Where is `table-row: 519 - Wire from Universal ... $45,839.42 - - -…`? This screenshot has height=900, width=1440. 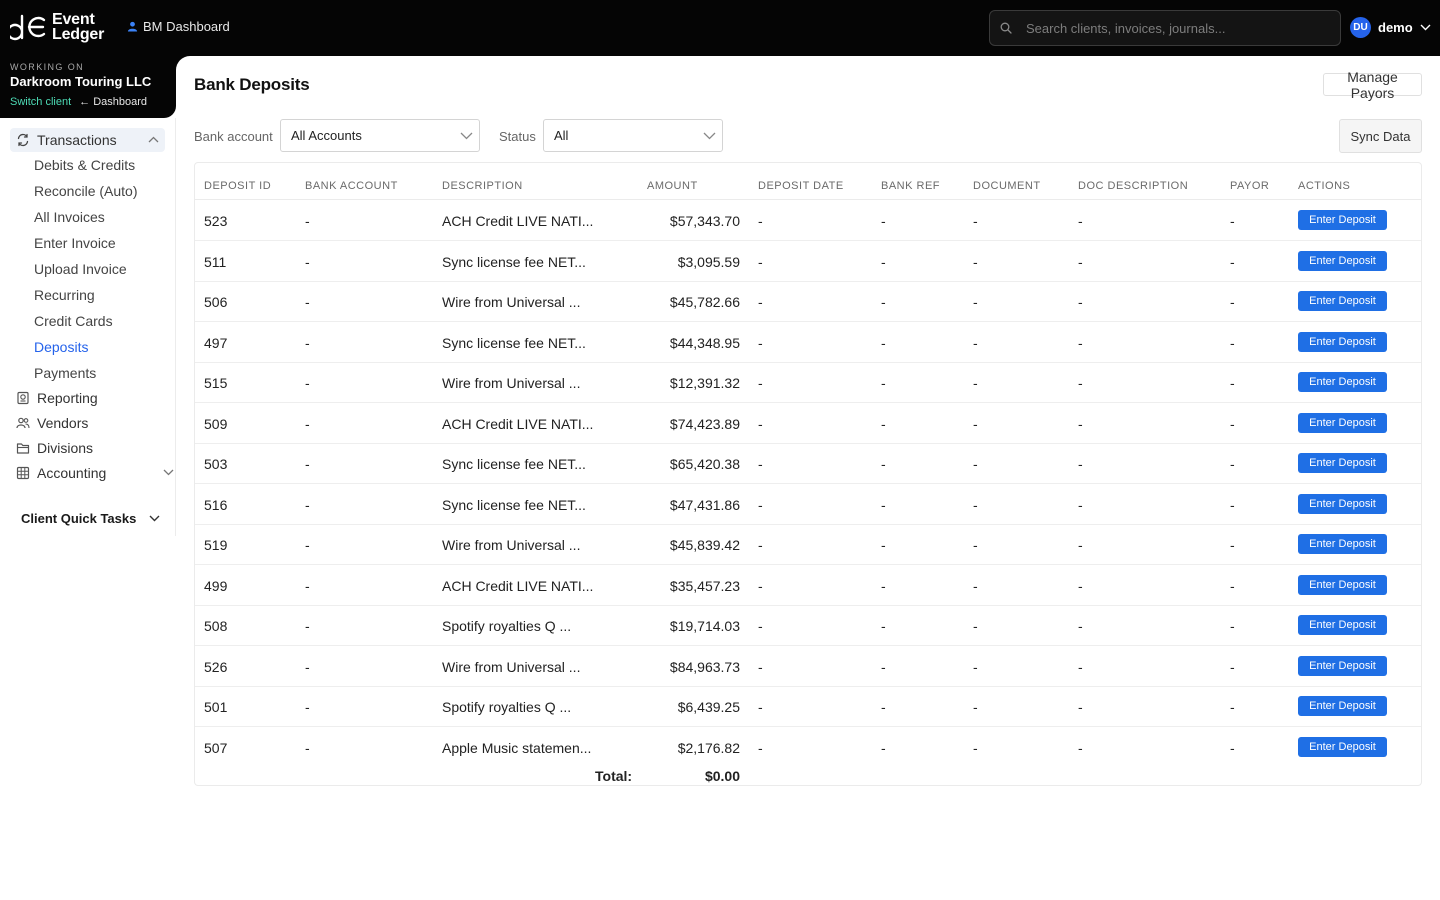
table-row: 519 - Wire from Universal ... $45,839.42 - - -… is located at coordinates (808, 544).